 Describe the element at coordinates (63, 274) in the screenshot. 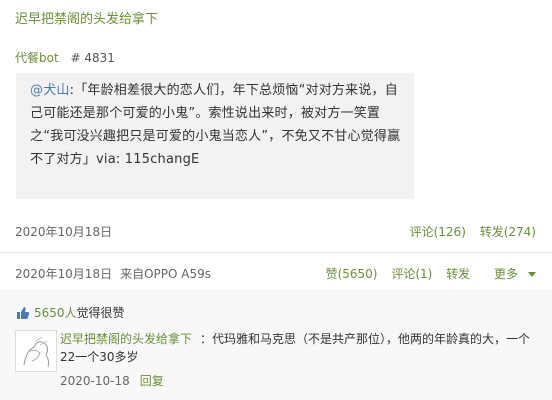

I see `repost-date: 2020年10月18日` at that location.